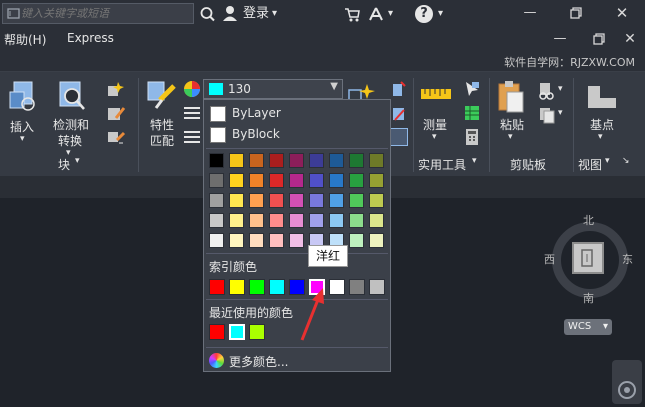  I want to click on base-dropdown-icon: ▾, so click(600, 137).